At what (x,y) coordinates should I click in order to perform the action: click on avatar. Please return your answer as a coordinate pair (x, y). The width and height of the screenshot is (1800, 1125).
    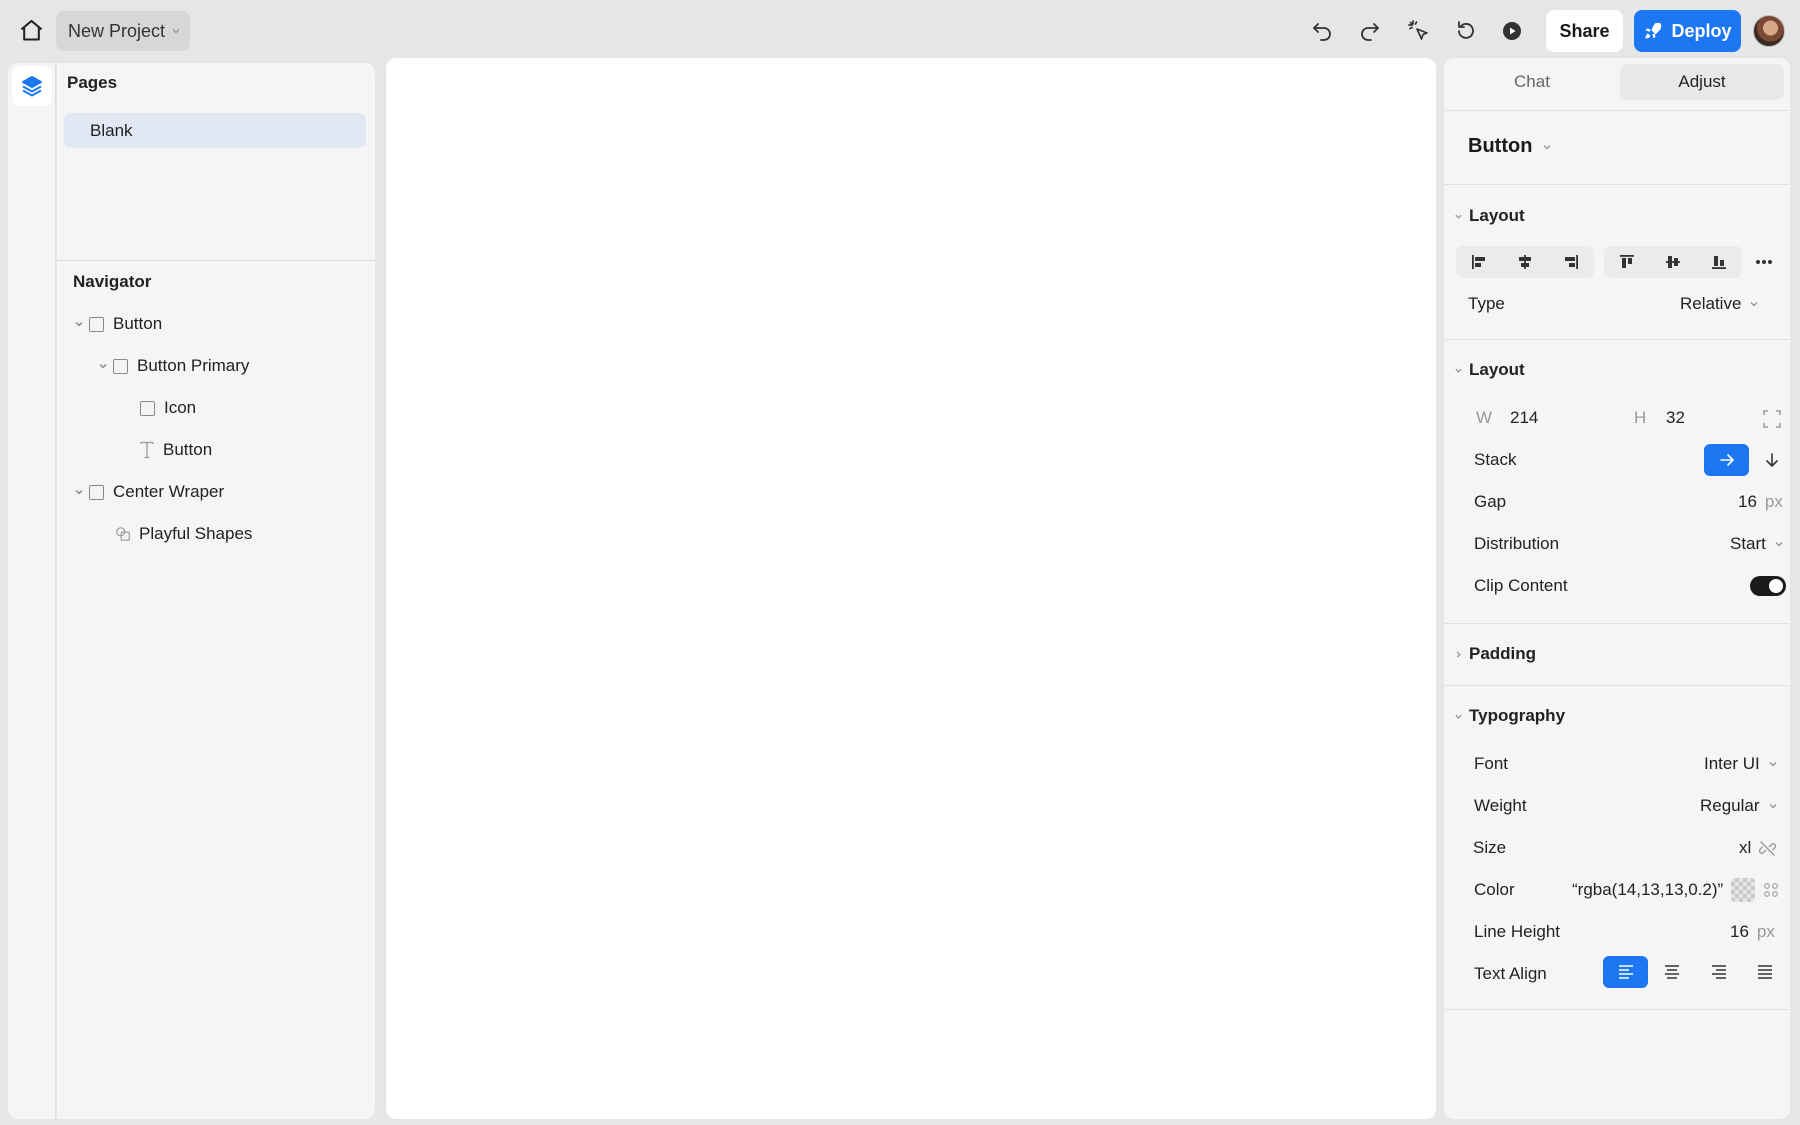
    Looking at the image, I should click on (1769, 31).